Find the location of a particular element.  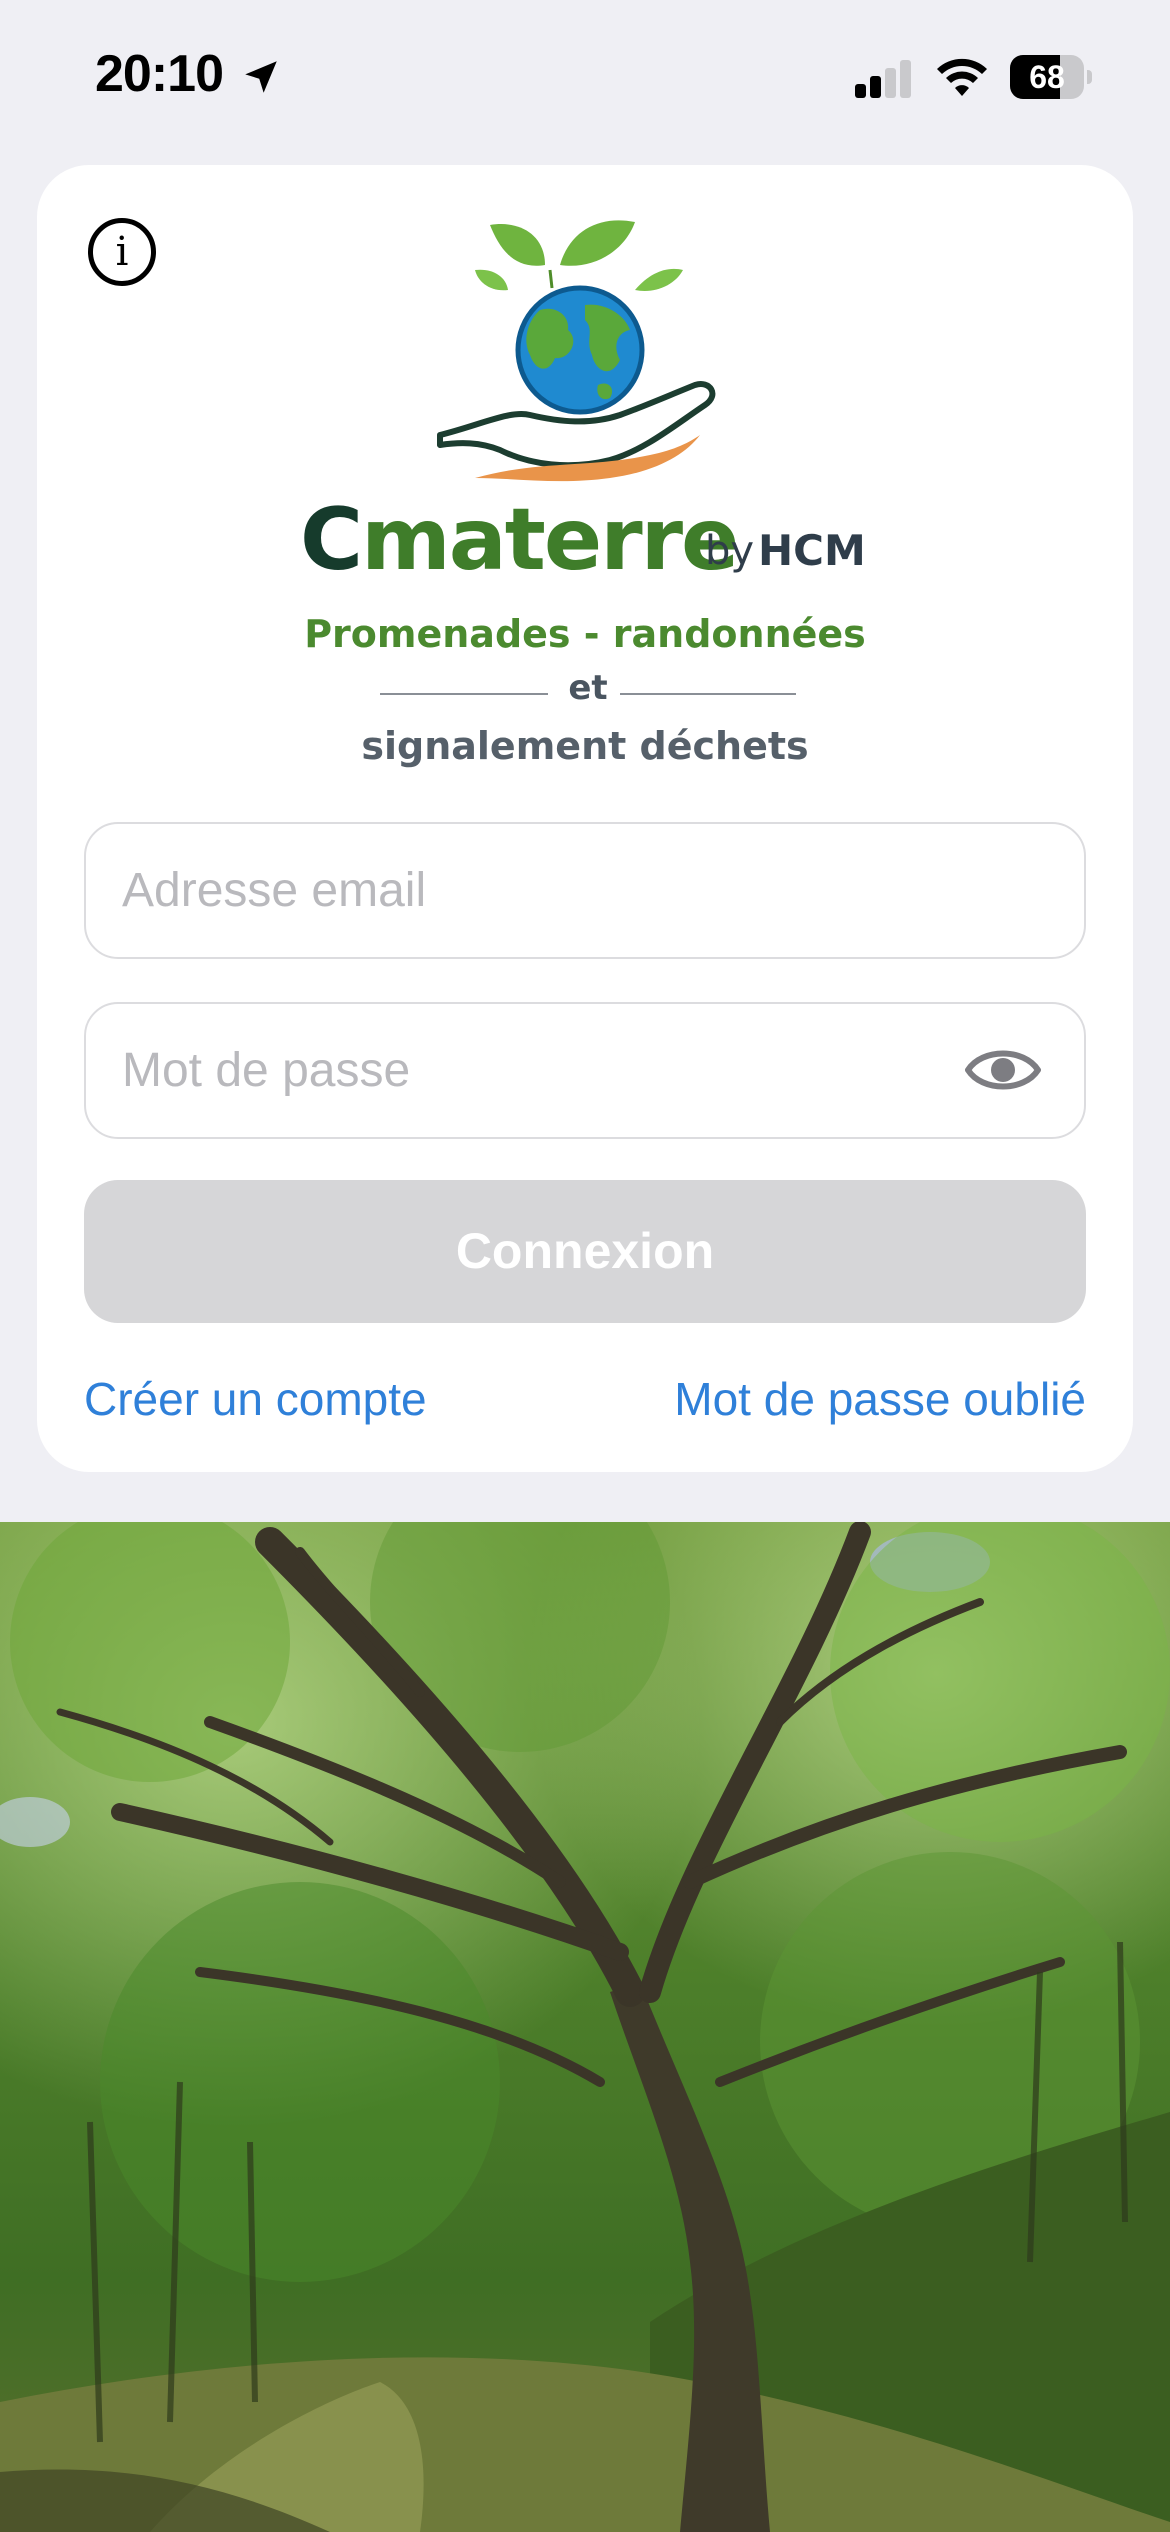

password-field is located at coordinates (585, 1070).